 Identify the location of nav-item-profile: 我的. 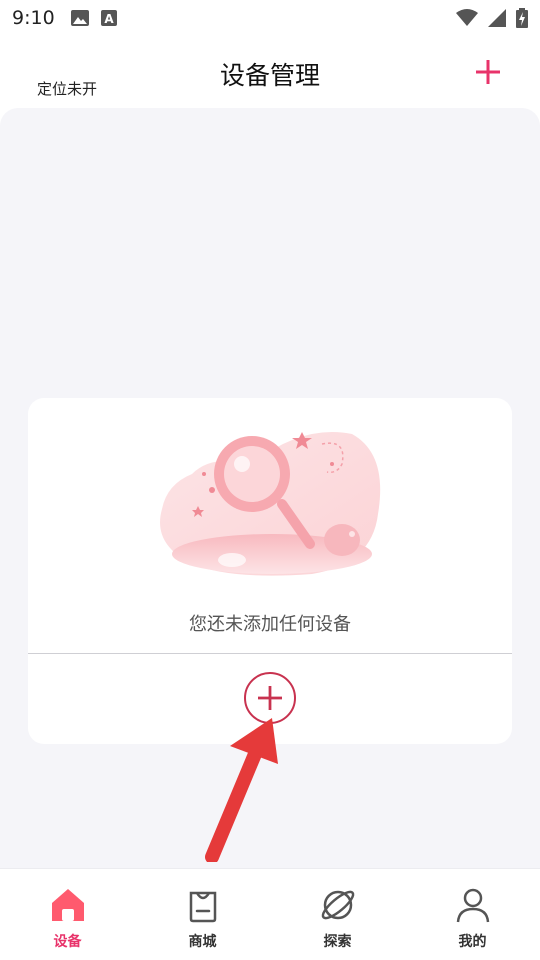
(472, 914).